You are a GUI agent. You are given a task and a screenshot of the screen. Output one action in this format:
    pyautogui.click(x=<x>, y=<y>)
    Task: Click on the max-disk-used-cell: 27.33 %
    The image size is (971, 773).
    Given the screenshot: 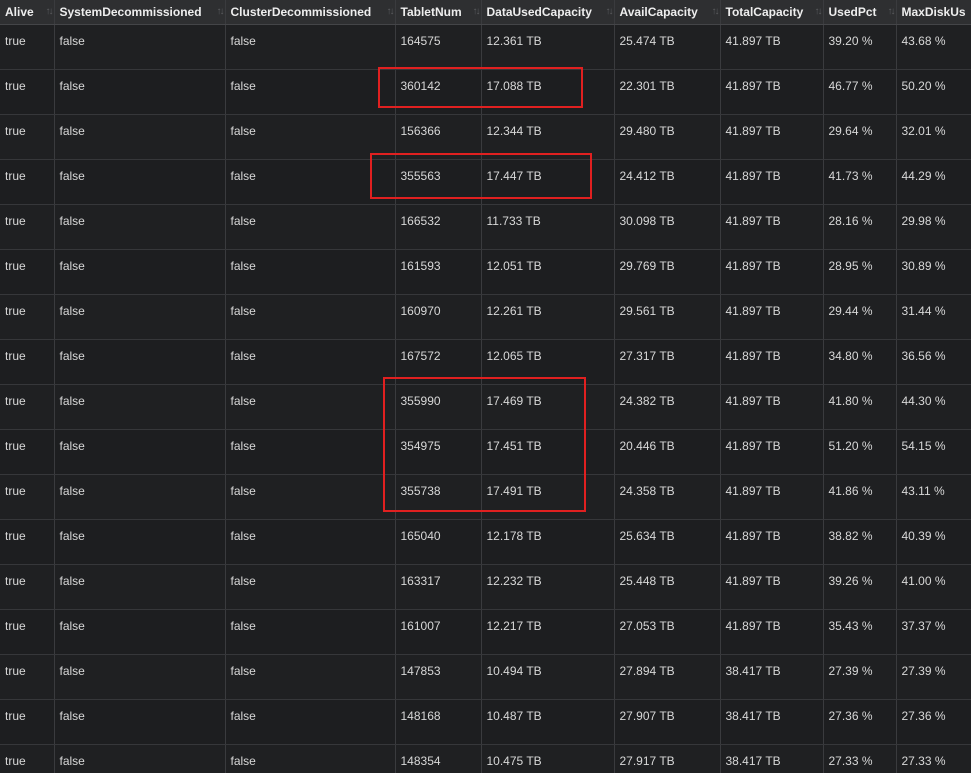 What is the action you would take?
    pyautogui.click(x=933, y=758)
    